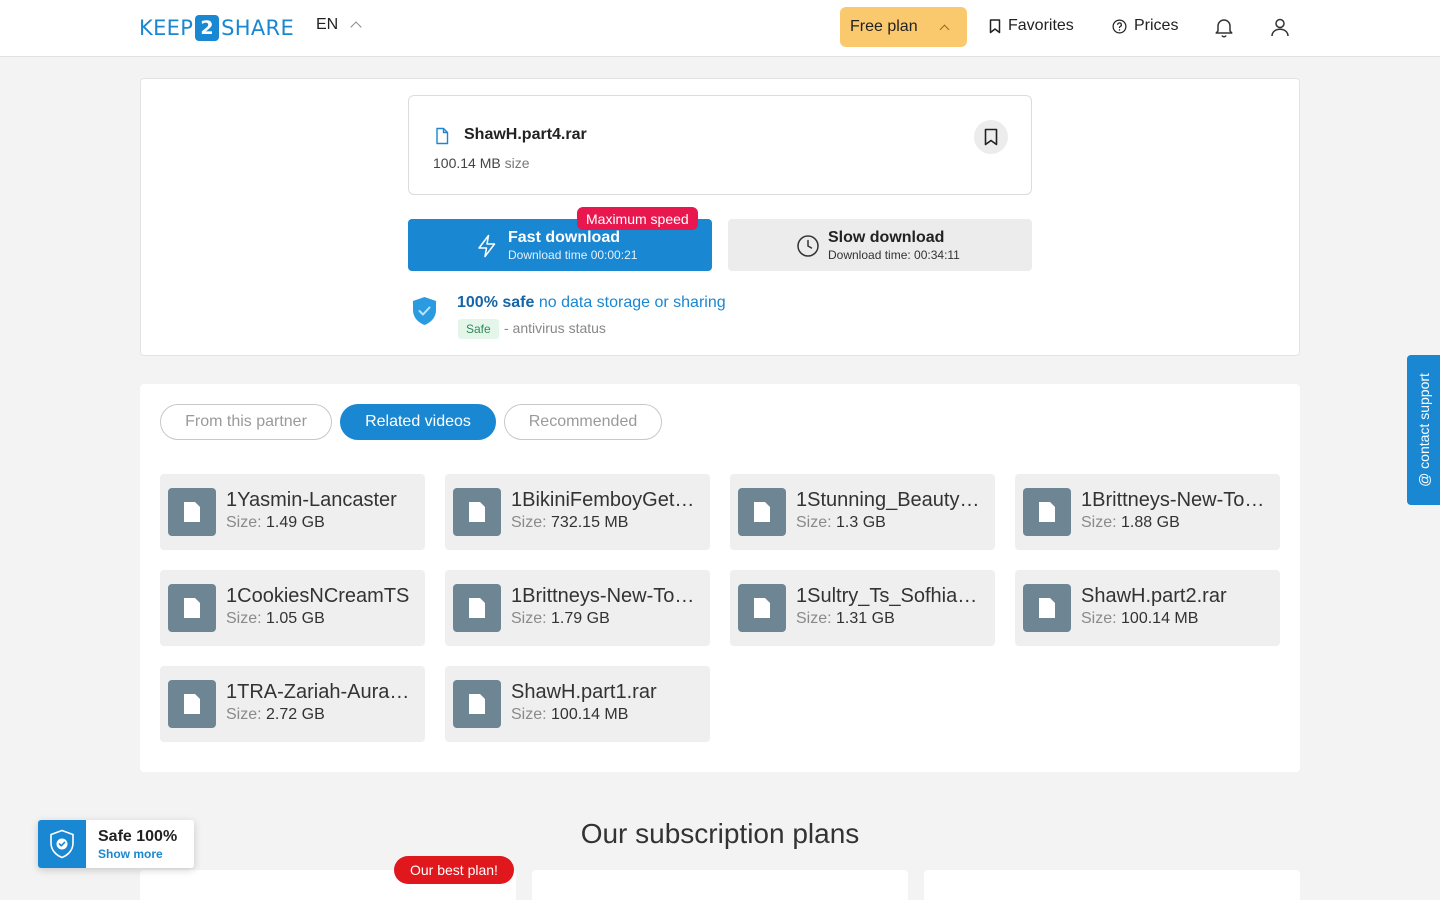 This screenshot has height=900, width=1440. I want to click on file-size: 100.14 MB size, so click(481, 163).